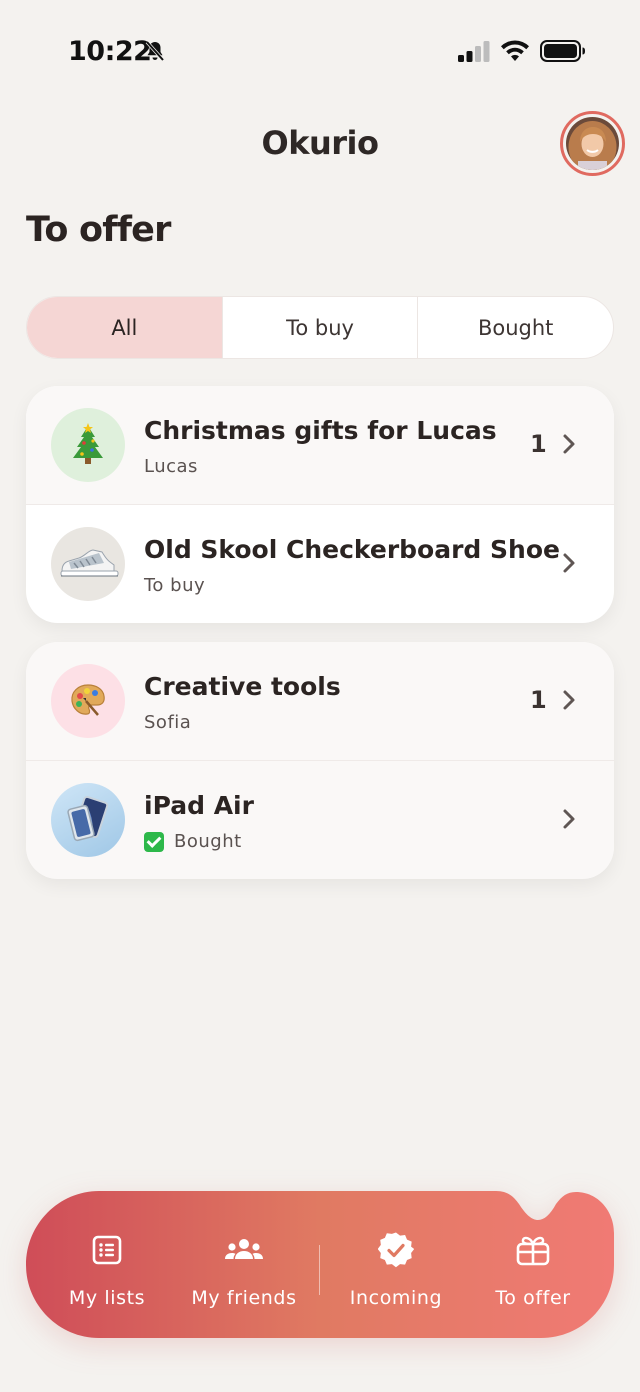  What do you see at coordinates (396, 1250) in the screenshot?
I see `verified-badge-icon` at bounding box center [396, 1250].